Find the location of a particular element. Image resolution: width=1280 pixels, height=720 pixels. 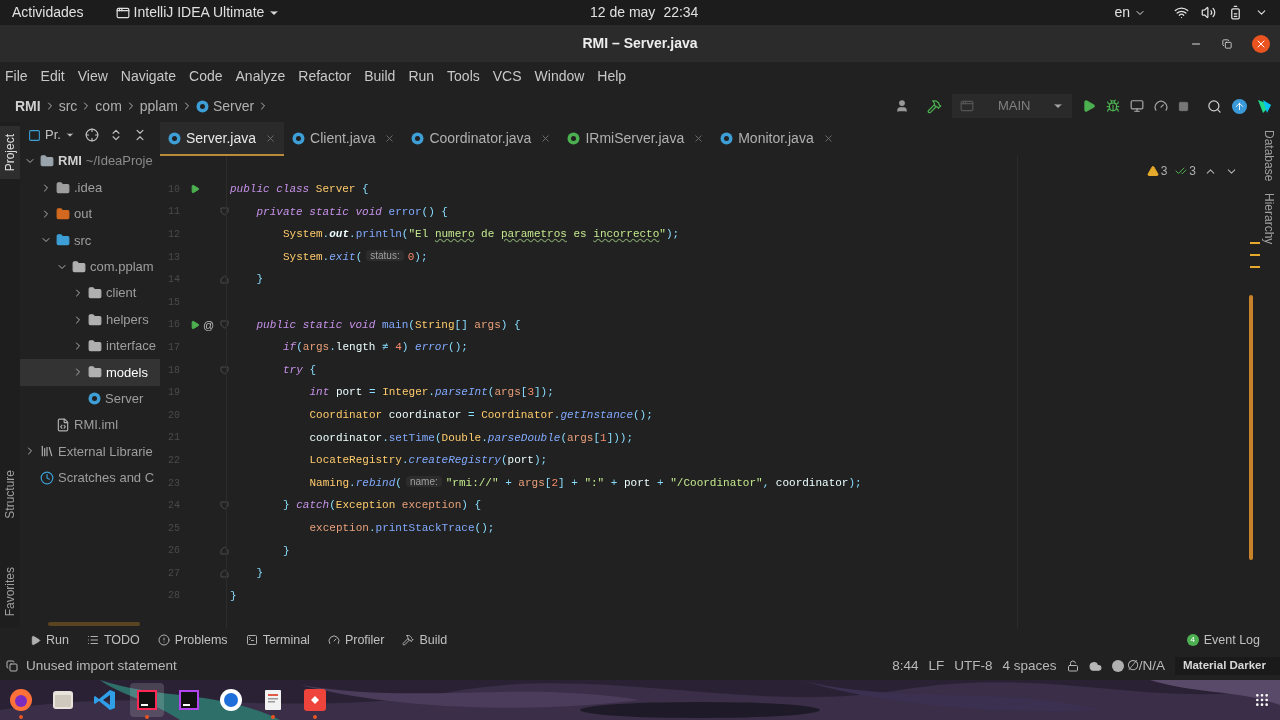

menu-item: Refactor is located at coordinates (325, 76).